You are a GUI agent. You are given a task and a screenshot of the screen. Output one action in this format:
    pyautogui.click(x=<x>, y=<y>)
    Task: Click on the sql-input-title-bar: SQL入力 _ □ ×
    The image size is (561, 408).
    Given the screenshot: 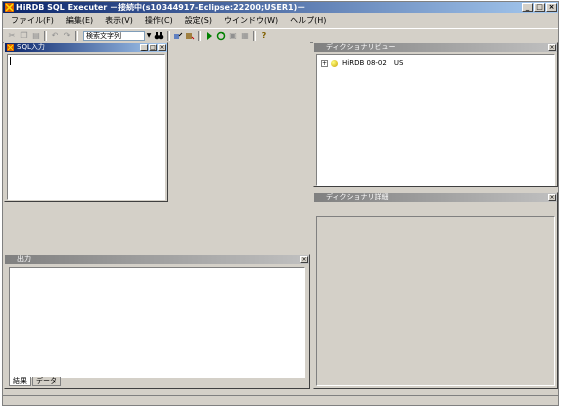 What is the action you would take?
    pyautogui.click(x=86, y=47)
    